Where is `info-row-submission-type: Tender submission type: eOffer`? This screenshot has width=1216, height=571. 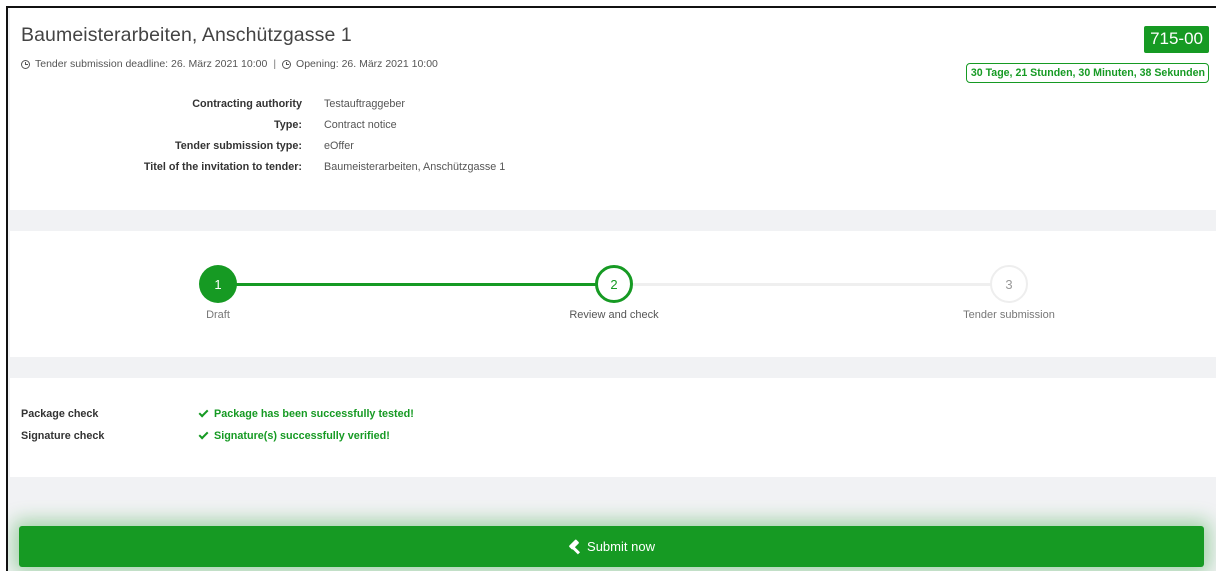
info-row-submission-type: Tender submission type: eOffer is located at coordinates (360, 151).